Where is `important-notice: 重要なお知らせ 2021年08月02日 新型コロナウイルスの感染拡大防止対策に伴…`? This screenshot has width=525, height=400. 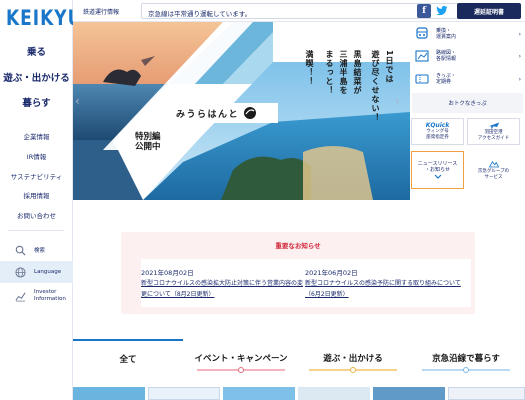
important-notice: 重要なお知らせ 2021年08月02日 新型コロナウイルスの感染拡大防止対策に伴… is located at coordinates (298, 273).